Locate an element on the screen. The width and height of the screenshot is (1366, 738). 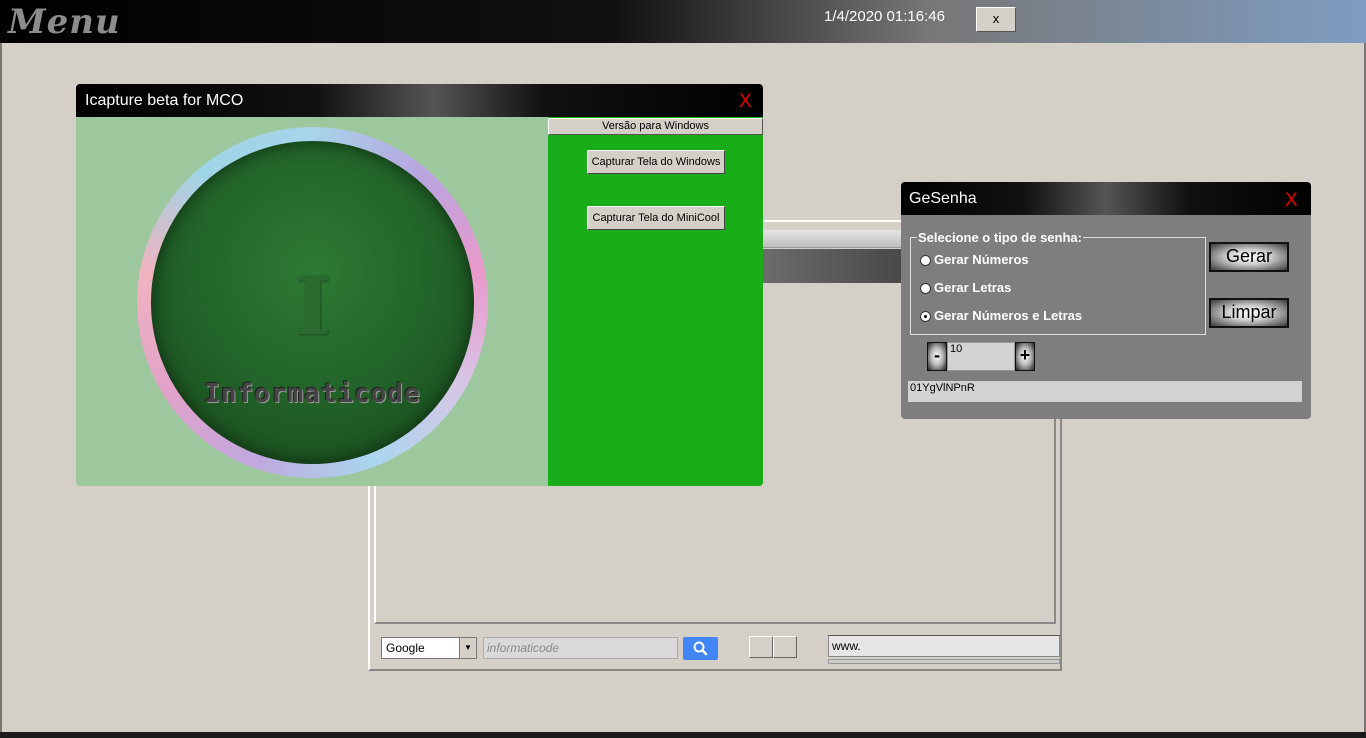
menu-title: Menu is located at coordinates (64, 22).